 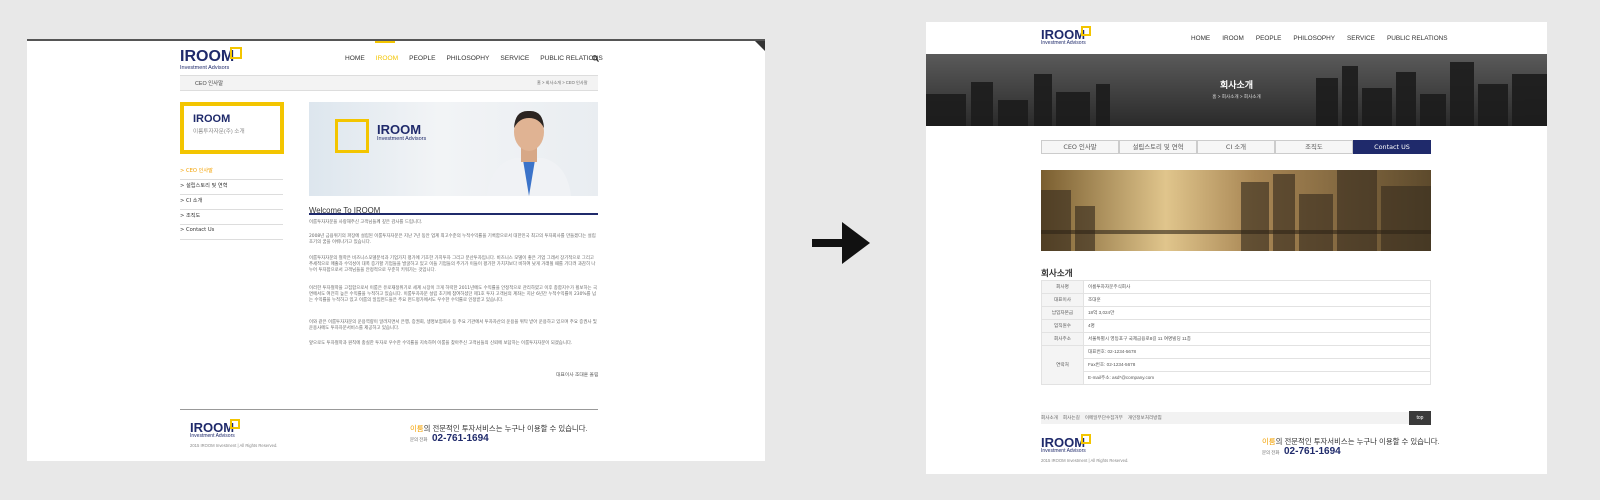 I want to click on table-row: E-mail주소: asd*@company.com, so click(x=1236, y=378).